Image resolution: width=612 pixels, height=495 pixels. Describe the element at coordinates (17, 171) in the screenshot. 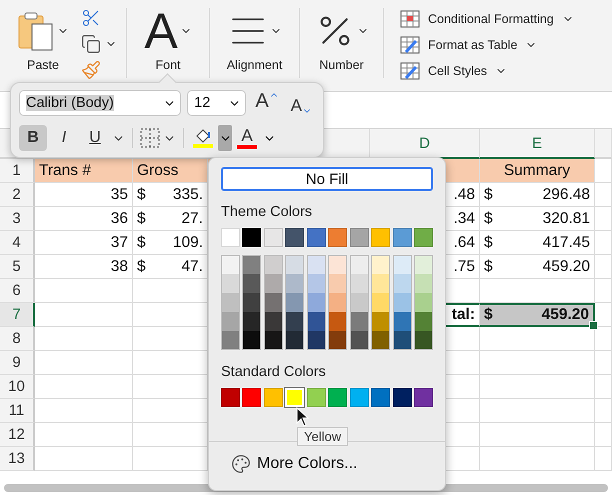

I see `row-number: 1` at that location.